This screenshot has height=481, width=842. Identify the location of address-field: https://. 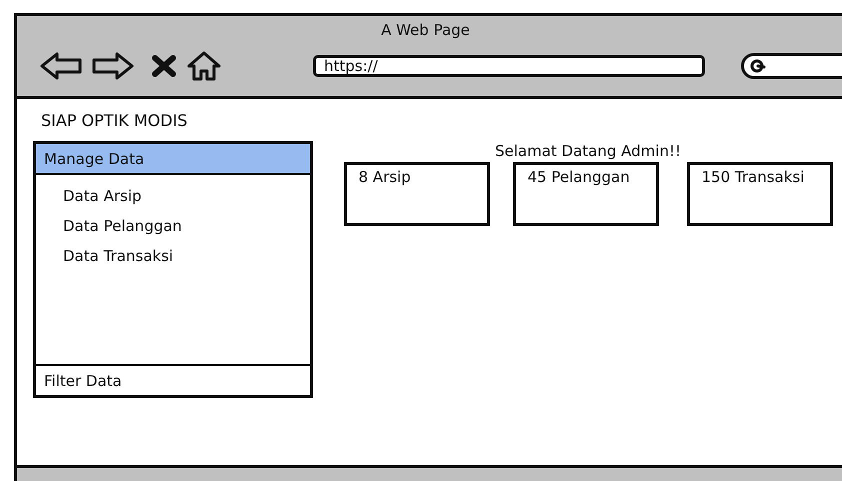
(509, 66).